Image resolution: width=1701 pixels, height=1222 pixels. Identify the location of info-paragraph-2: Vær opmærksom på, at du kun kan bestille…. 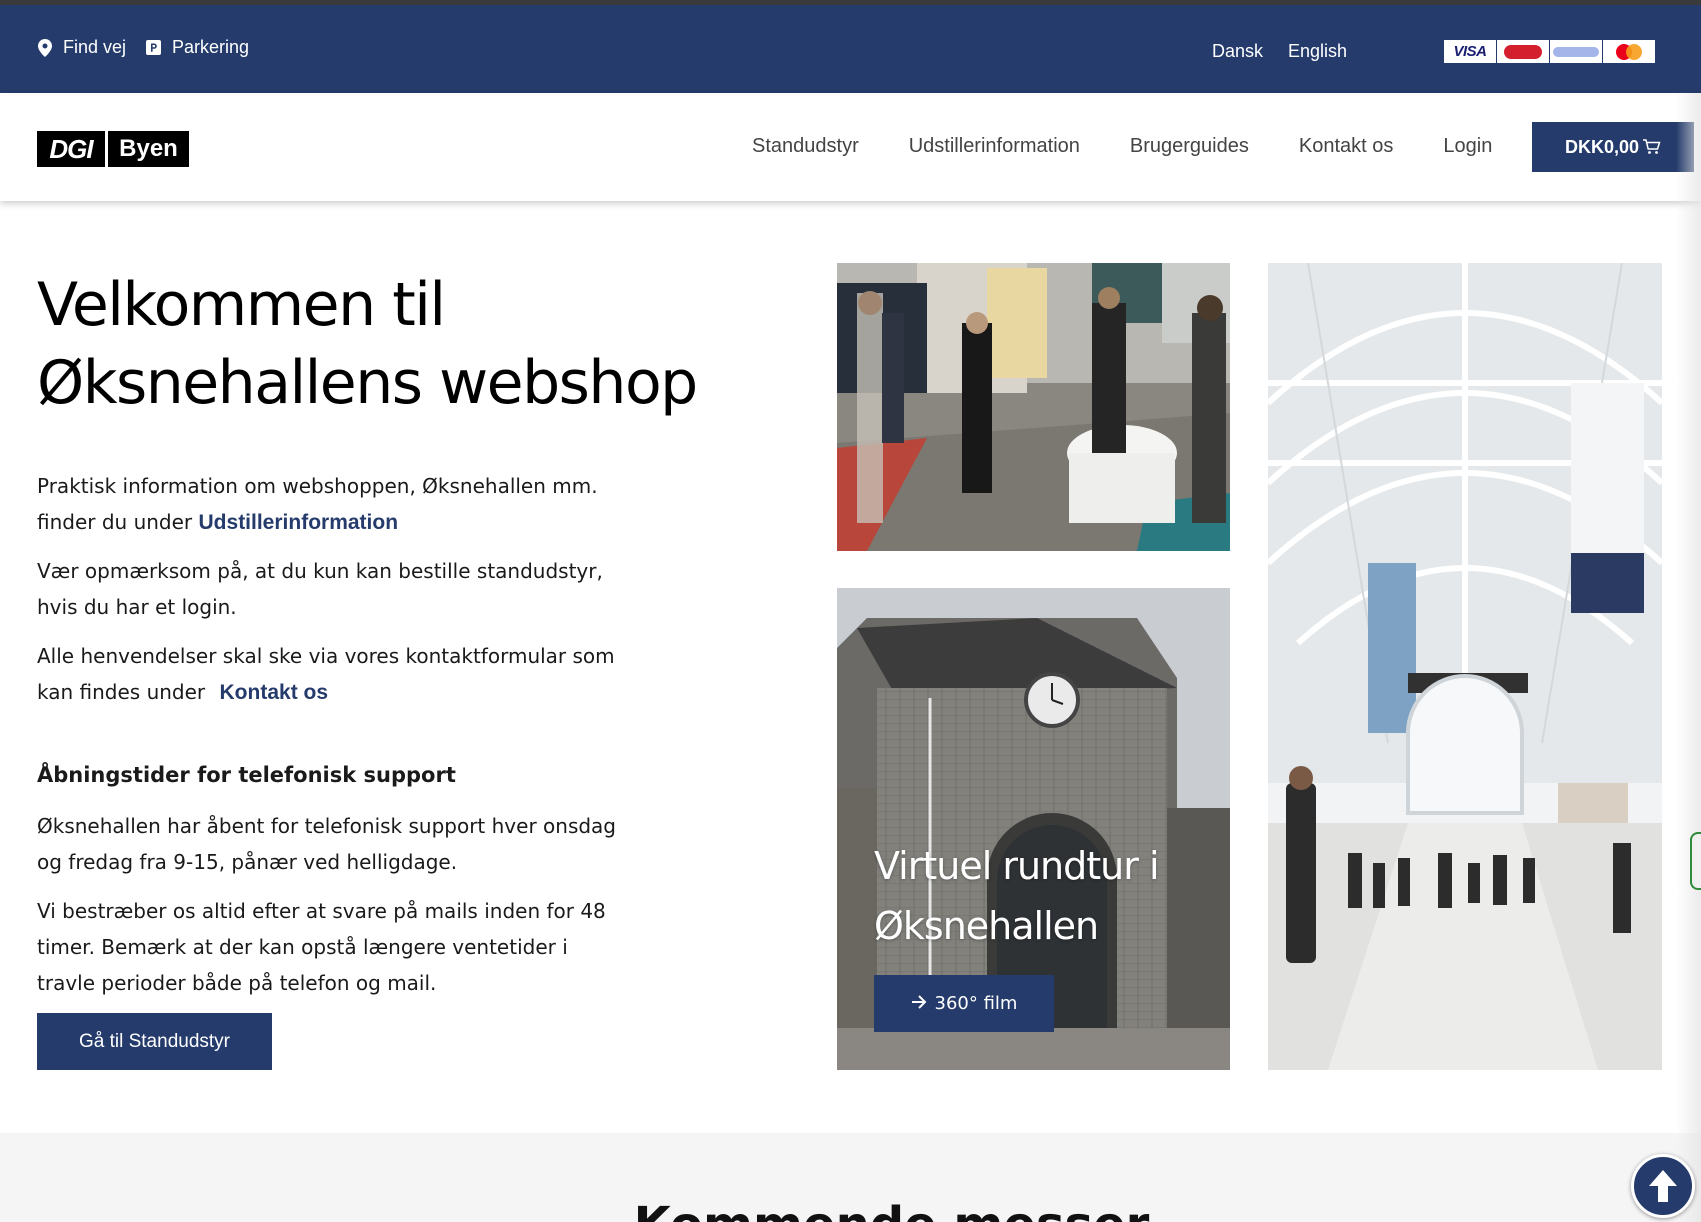
(327, 589).